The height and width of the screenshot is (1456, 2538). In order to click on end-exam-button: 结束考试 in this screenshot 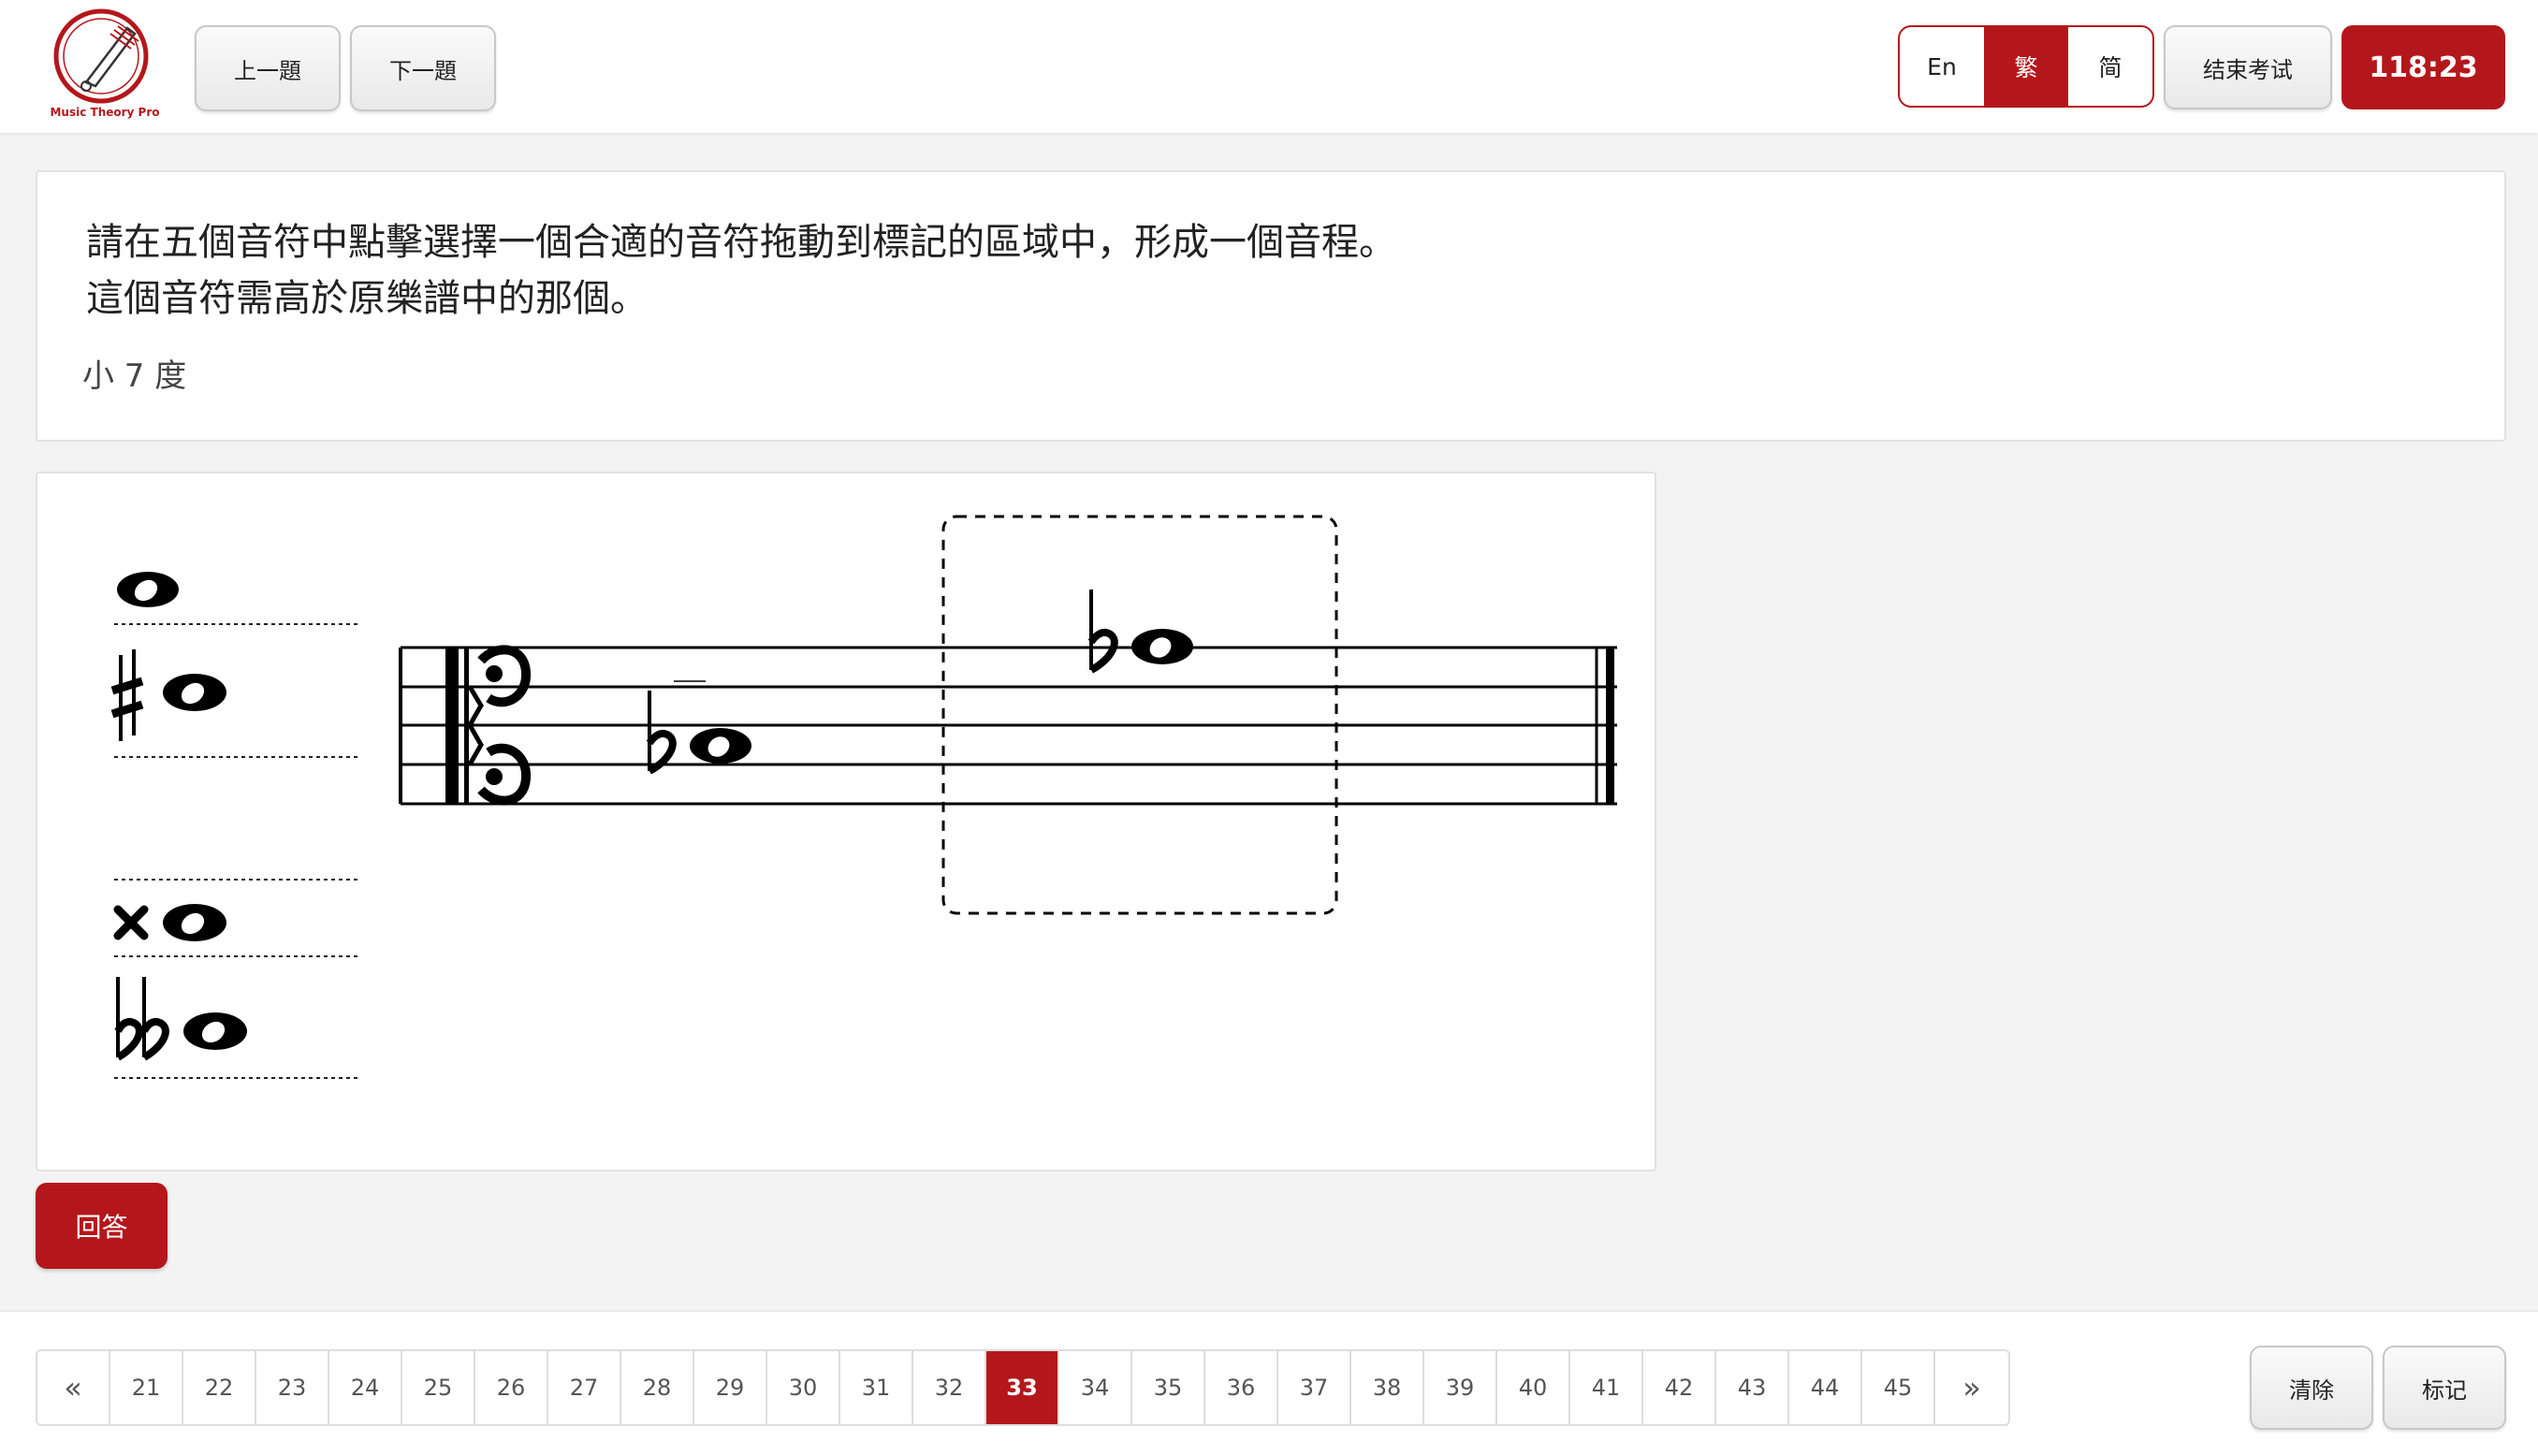, I will do `click(2248, 67)`.